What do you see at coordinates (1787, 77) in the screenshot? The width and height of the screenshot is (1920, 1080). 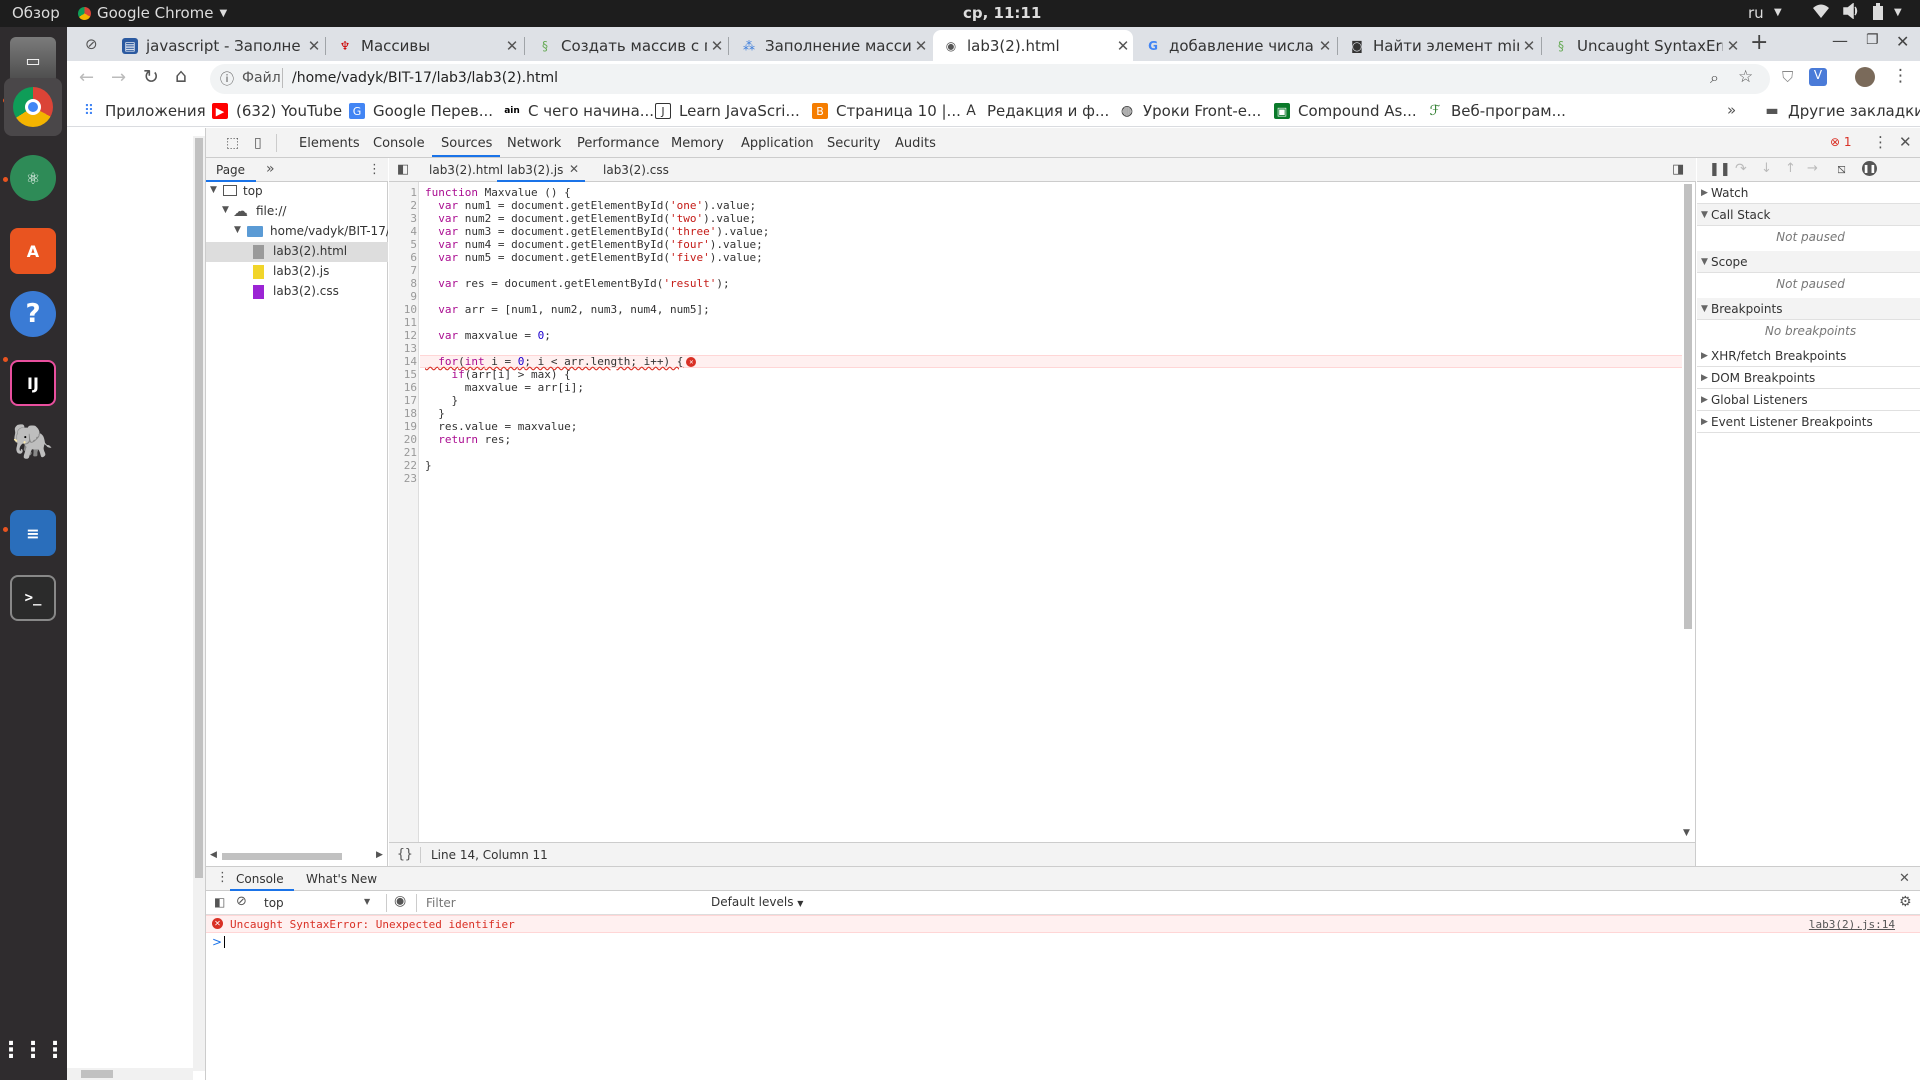 I see `shield-extension-icon: ⛉` at bounding box center [1787, 77].